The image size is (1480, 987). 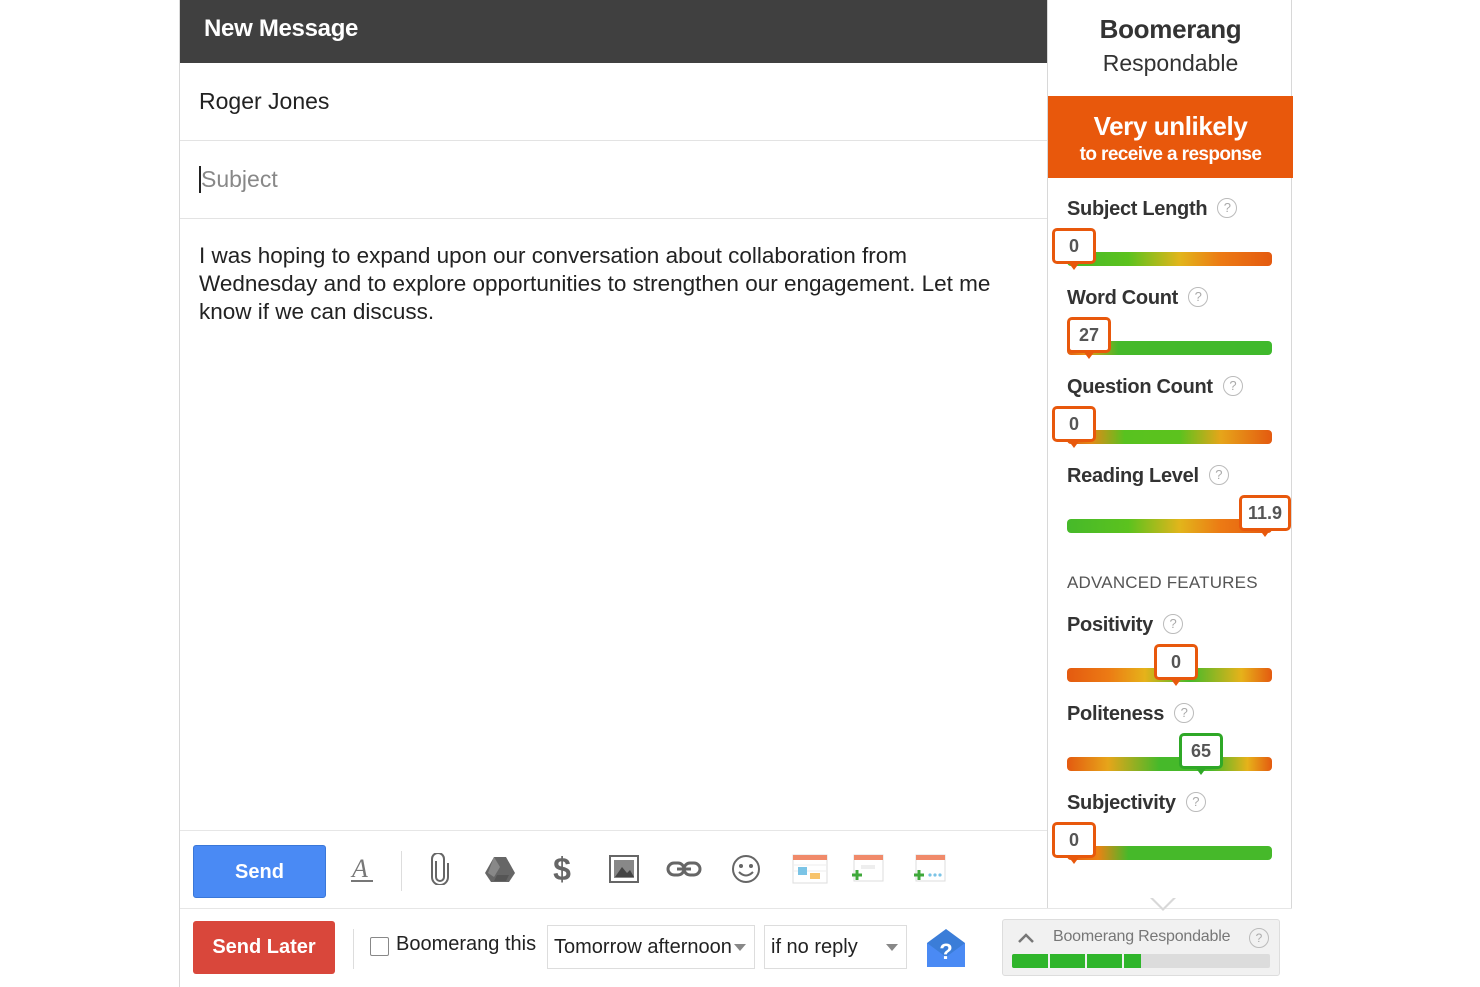 What do you see at coordinates (401, 871) in the screenshot?
I see `toolbar-divider` at bounding box center [401, 871].